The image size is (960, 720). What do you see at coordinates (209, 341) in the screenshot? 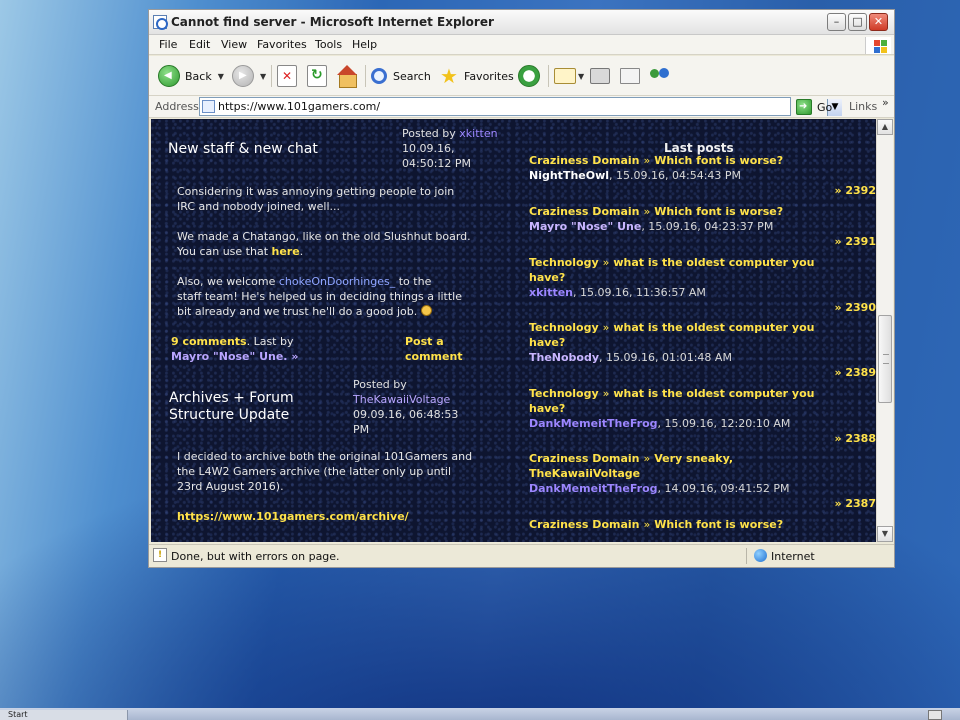
I see `comments-link: 9 comments` at bounding box center [209, 341].